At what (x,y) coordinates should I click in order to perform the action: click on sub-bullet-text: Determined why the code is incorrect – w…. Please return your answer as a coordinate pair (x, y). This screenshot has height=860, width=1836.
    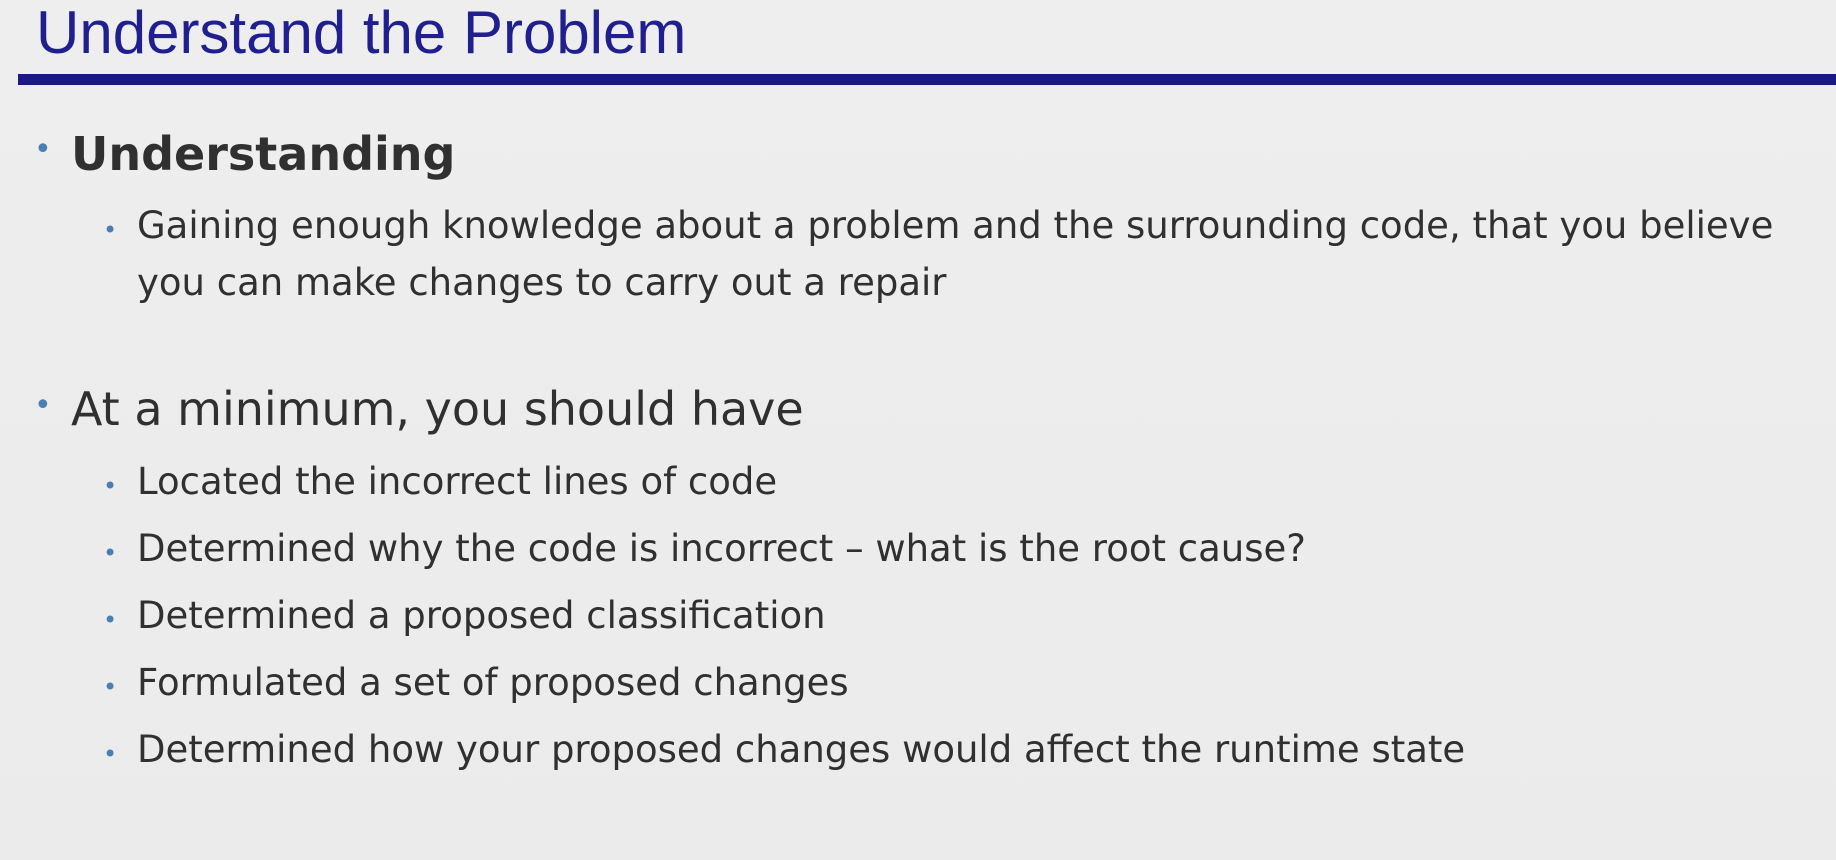
    Looking at the image, I should click on (721, 548).